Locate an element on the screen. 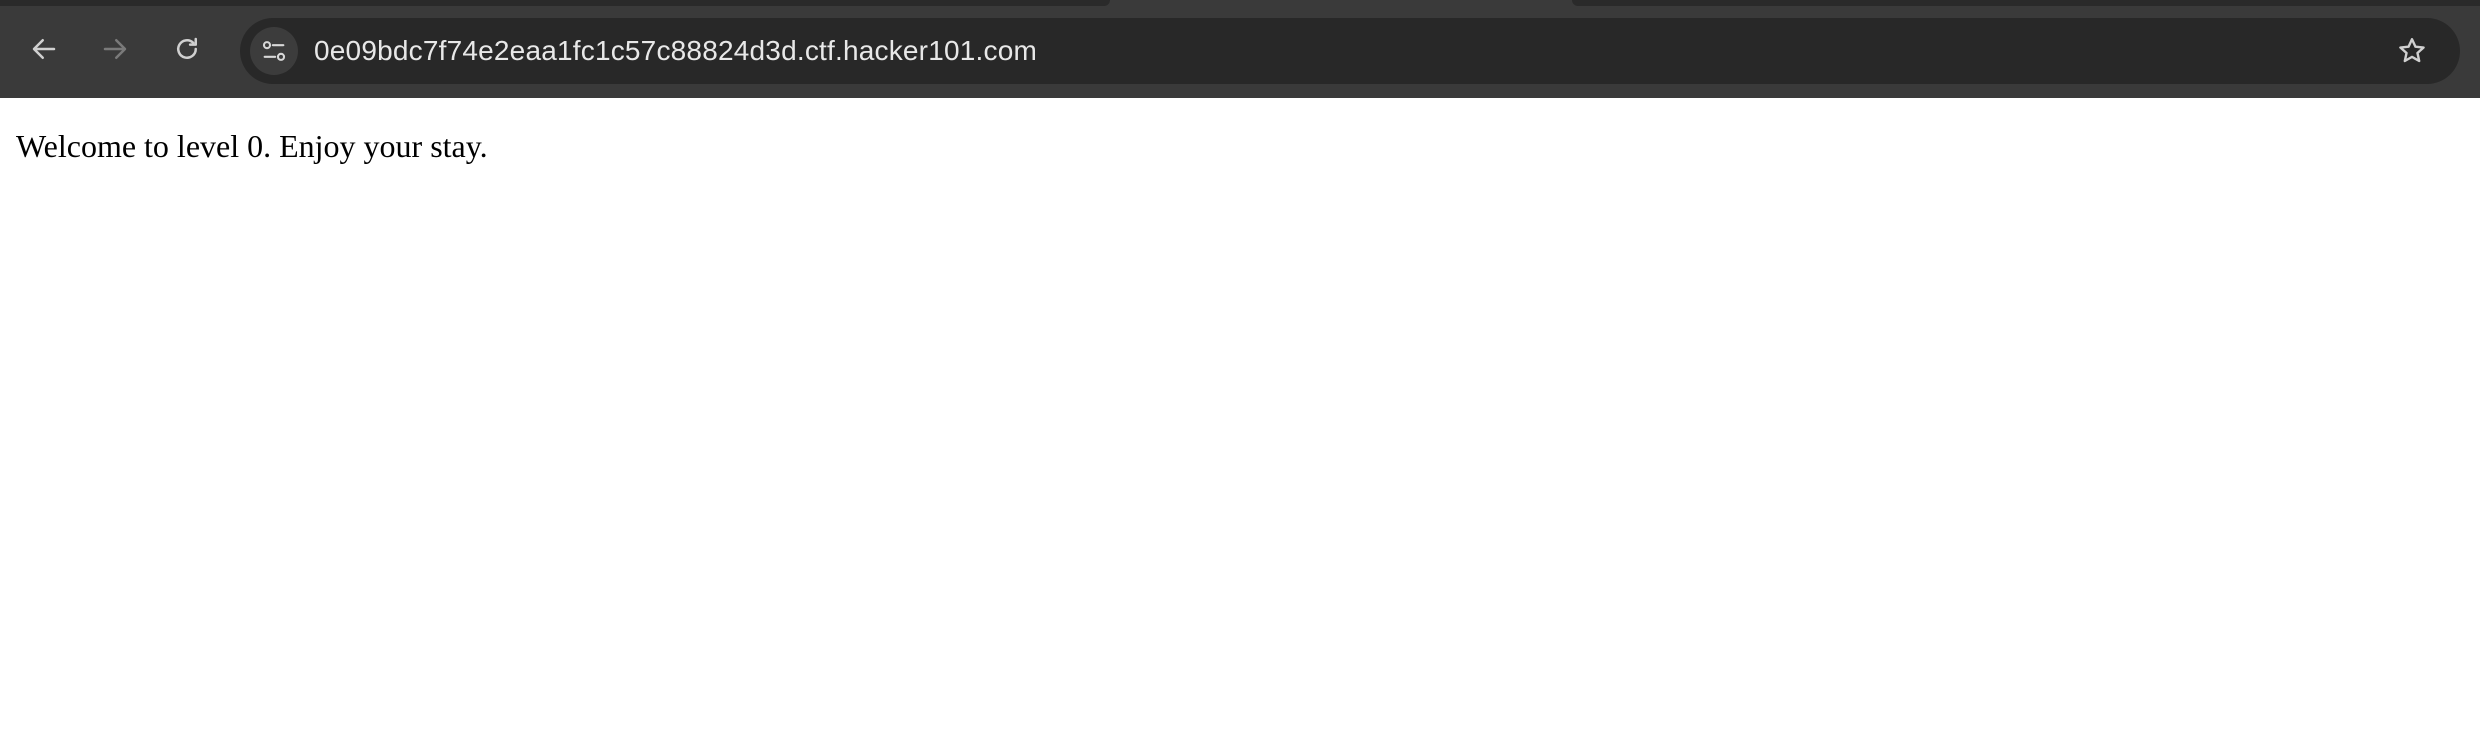  reload-button is located at coordinates (187, 49).